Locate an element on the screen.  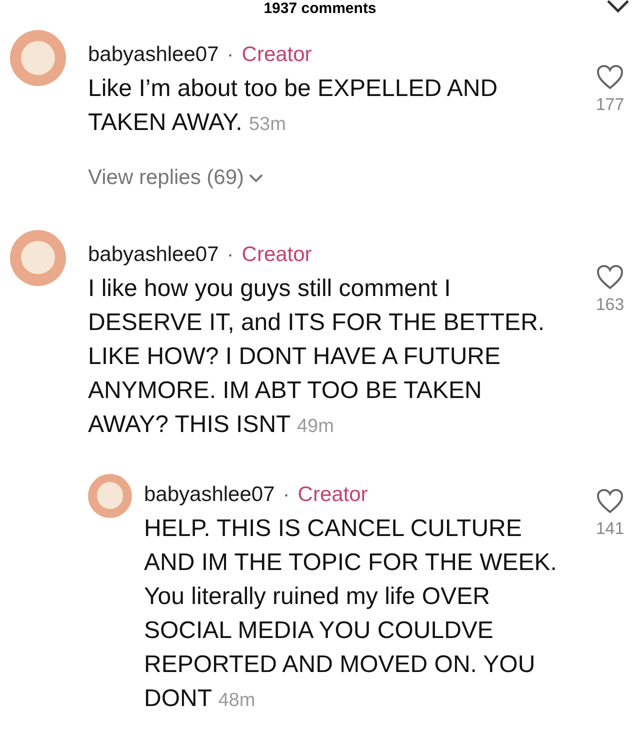
like-count: 163 is located at coordinates (610, 305).